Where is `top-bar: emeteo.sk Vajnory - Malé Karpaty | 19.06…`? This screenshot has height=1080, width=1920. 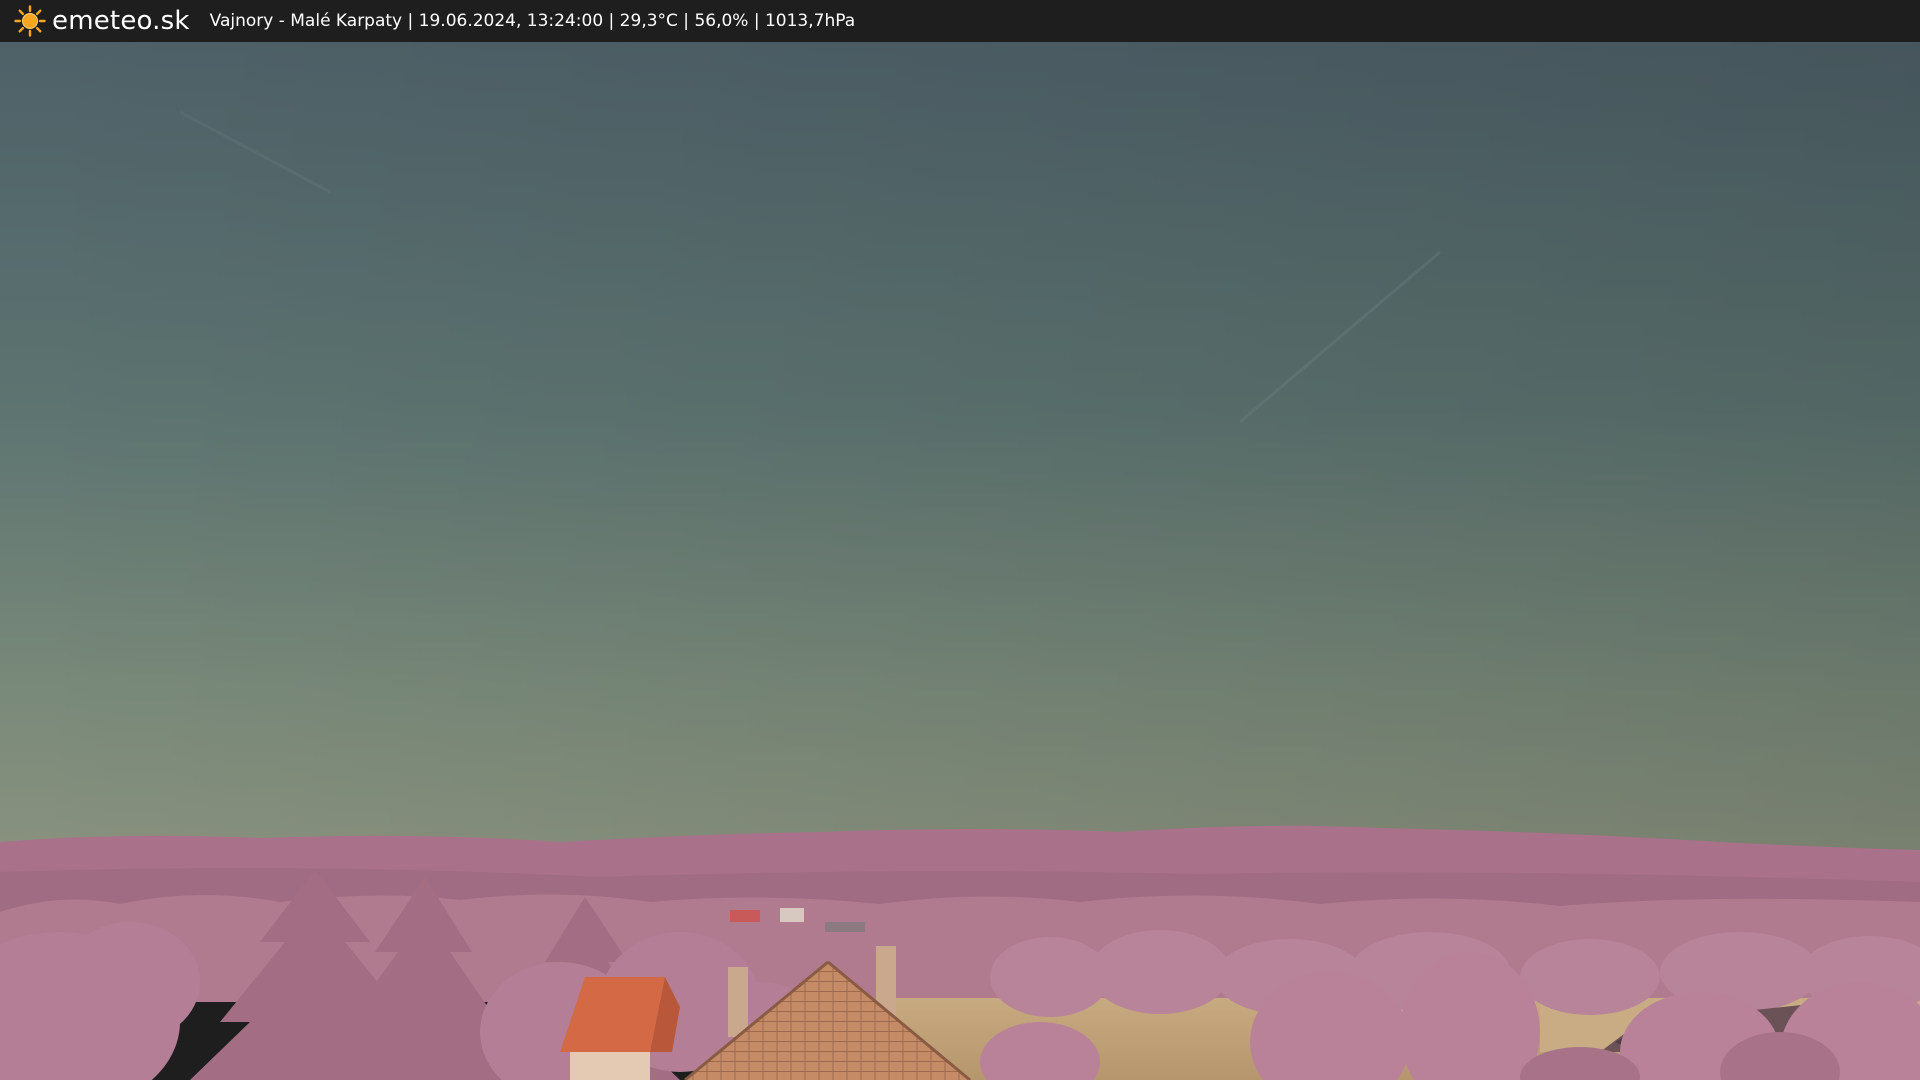 top-bar: emeteo.sk Vajnory - Malé Karpaty | 19.06… is located at coordinates (960, 21).